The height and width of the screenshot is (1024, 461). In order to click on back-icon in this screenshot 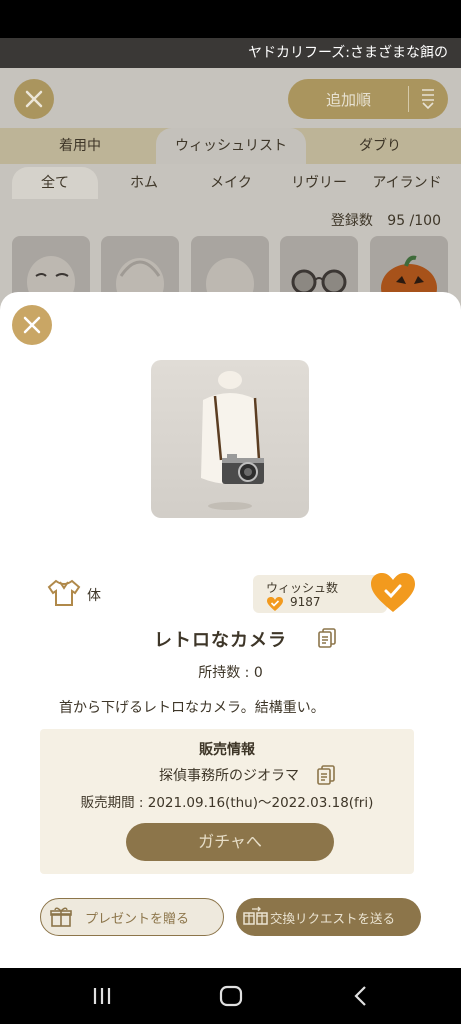, I will do `click(361, 996)`.